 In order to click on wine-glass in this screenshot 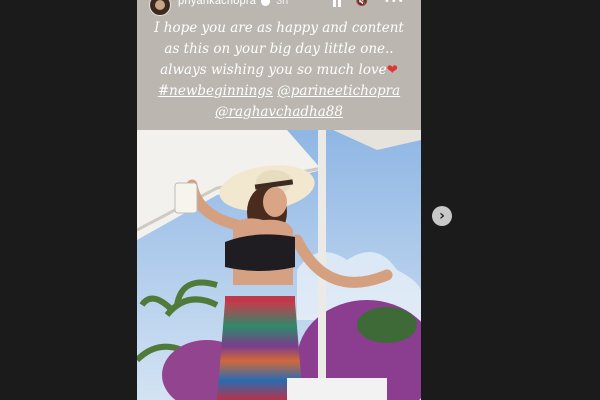, I will do `click(186, 198)`.